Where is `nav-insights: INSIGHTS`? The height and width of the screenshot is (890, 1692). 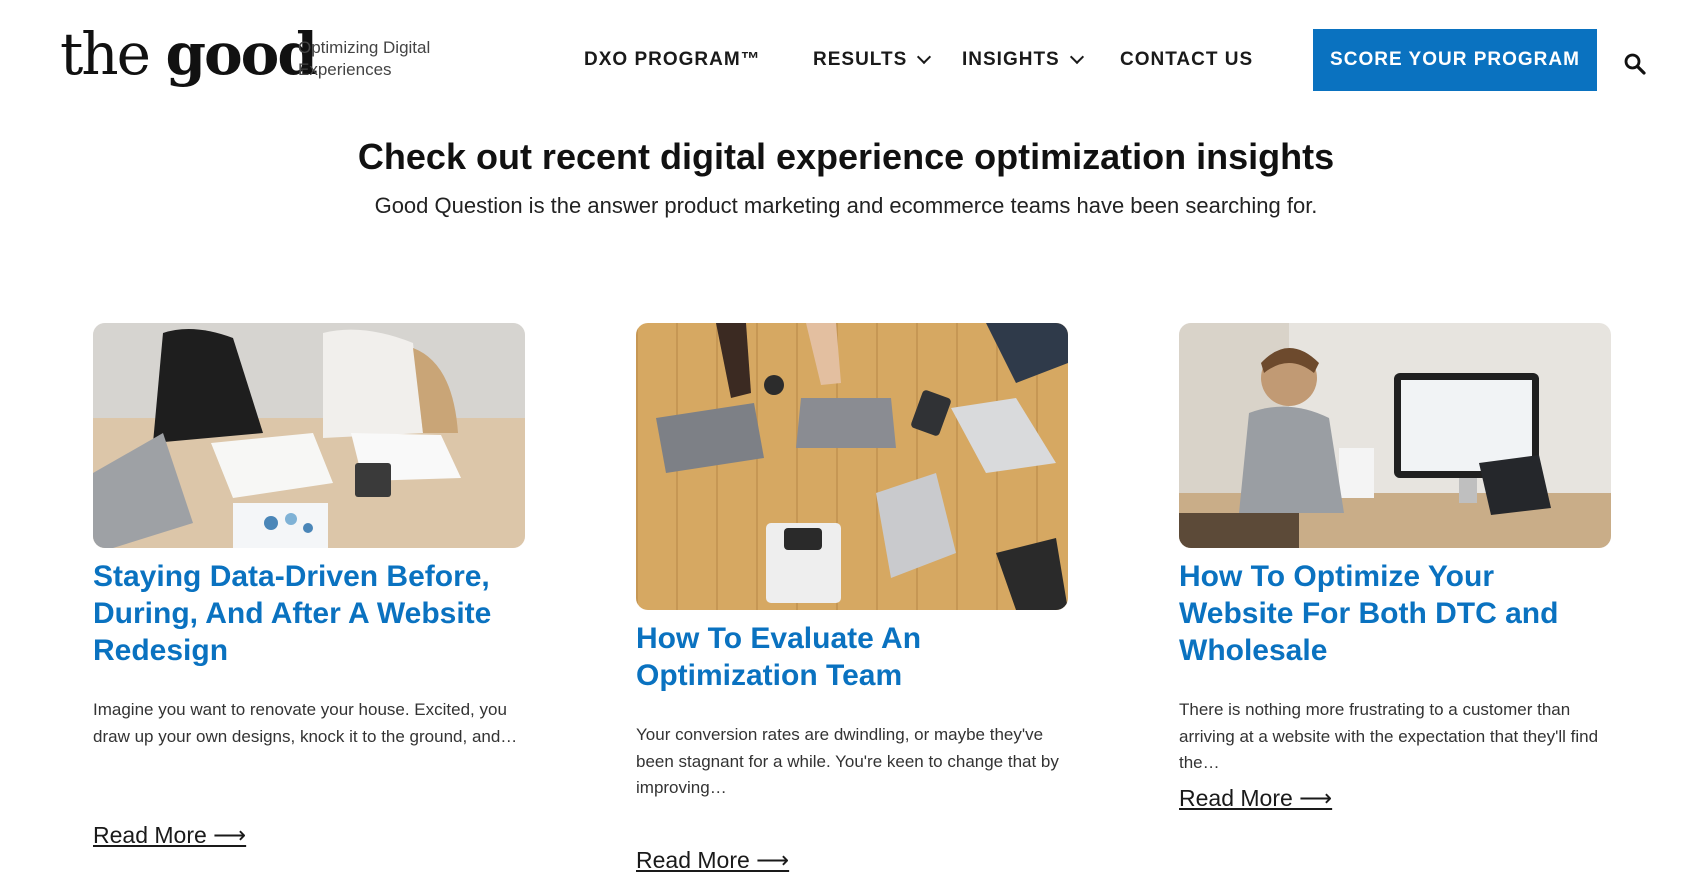
nav-insights: INSIGHTS is located at coordinates (1023, 60).